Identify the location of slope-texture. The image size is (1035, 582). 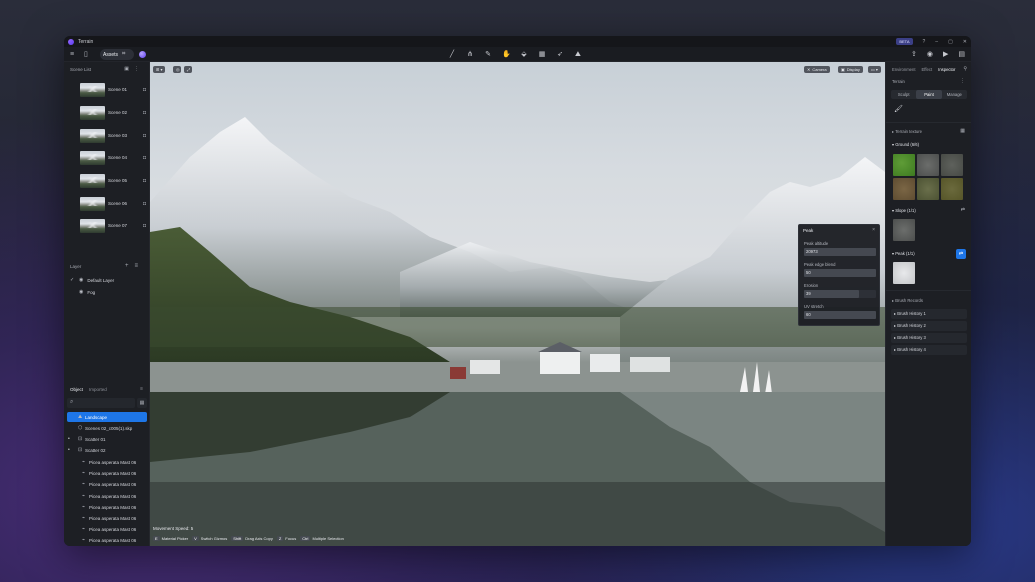
(904, 230).